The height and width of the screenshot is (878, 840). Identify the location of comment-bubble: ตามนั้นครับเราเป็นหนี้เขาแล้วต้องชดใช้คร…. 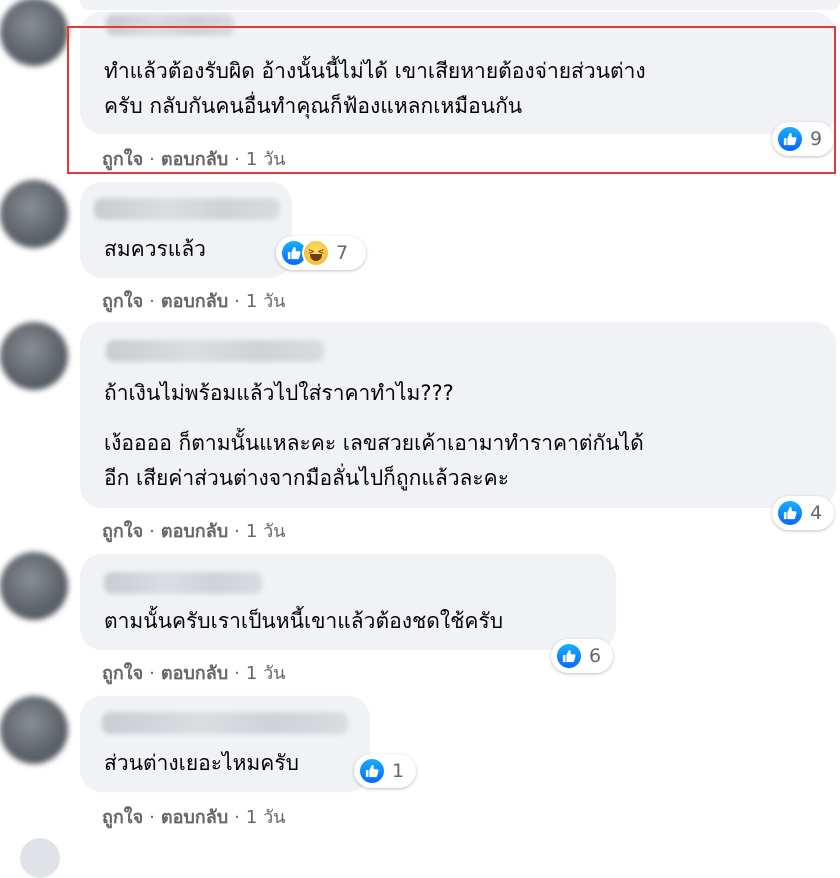
(348, 602).